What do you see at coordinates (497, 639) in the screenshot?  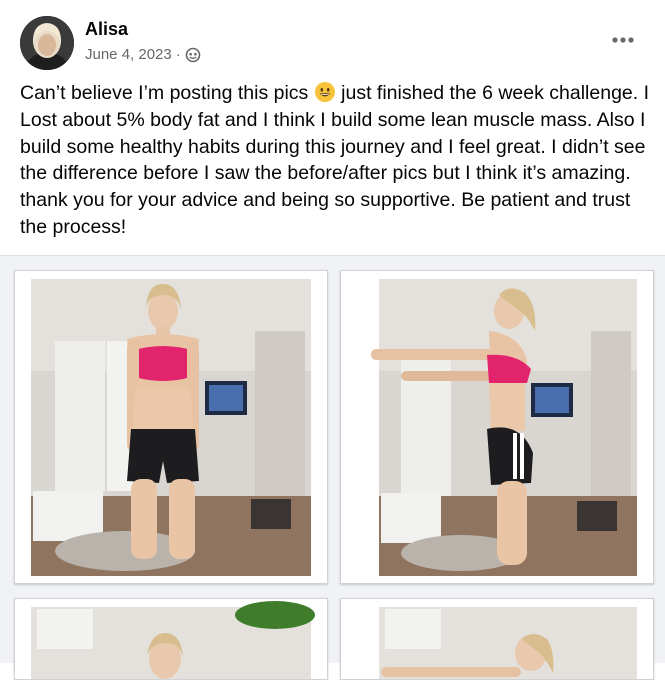 I see `photo-side-view-after` at bounding box center [497, 639].